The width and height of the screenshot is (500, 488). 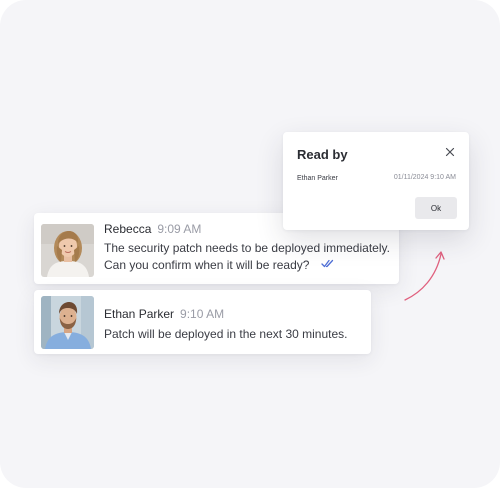 I want to click on message-header: Rebecca 9:09 AM, so click(x=152, y=229).